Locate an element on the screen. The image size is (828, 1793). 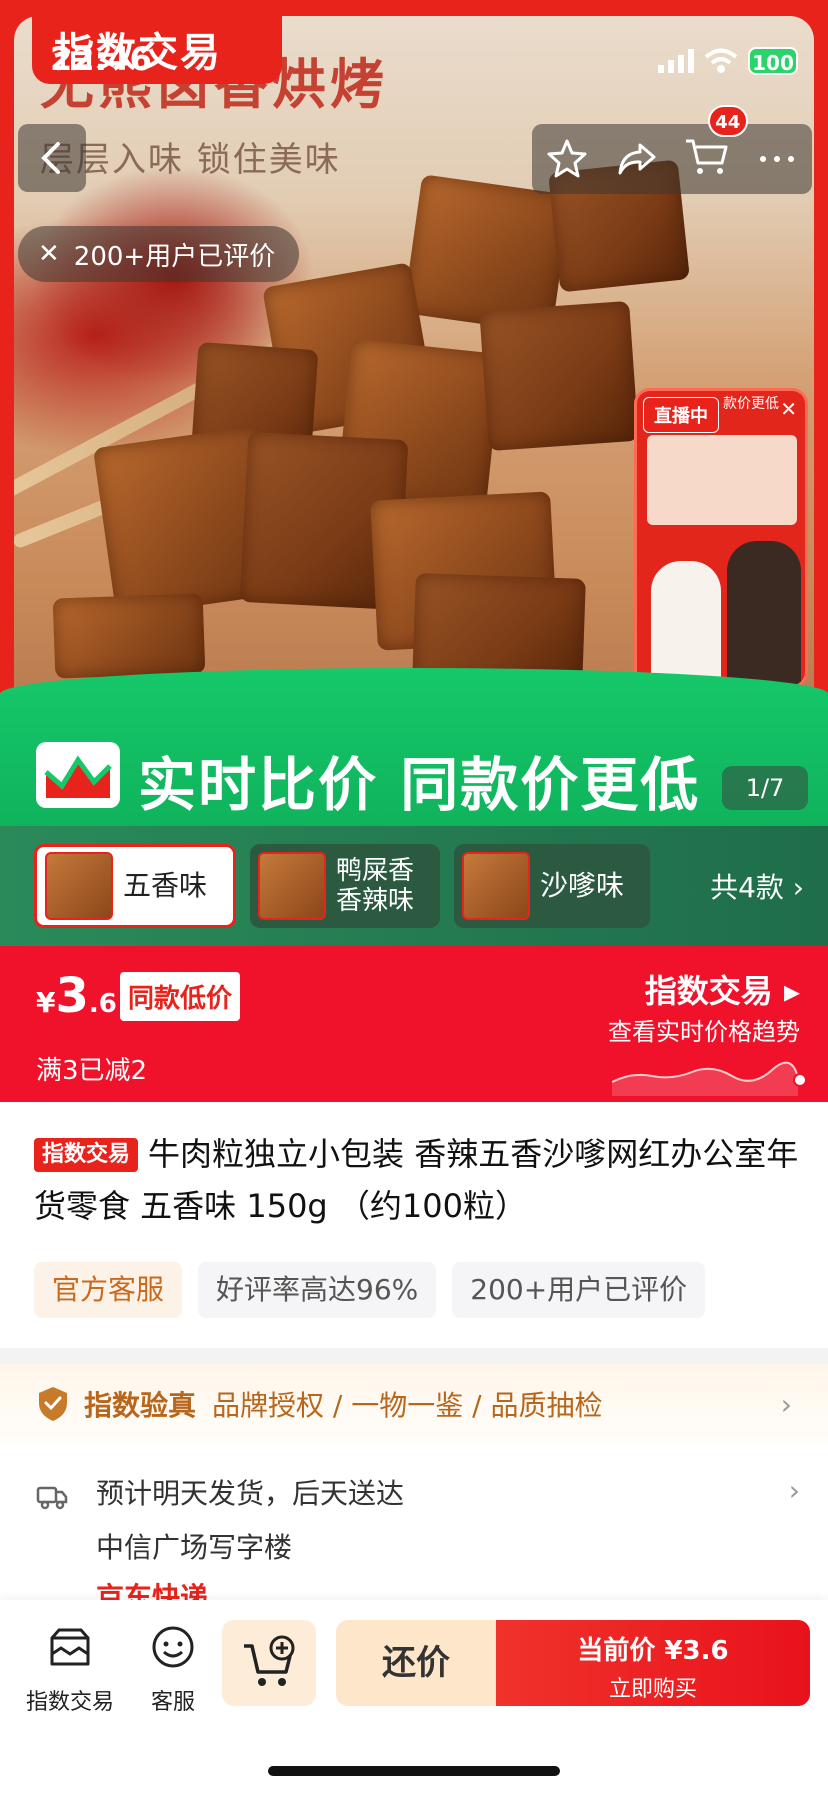
chart-logo-icon is located at coordinates (78, 775).